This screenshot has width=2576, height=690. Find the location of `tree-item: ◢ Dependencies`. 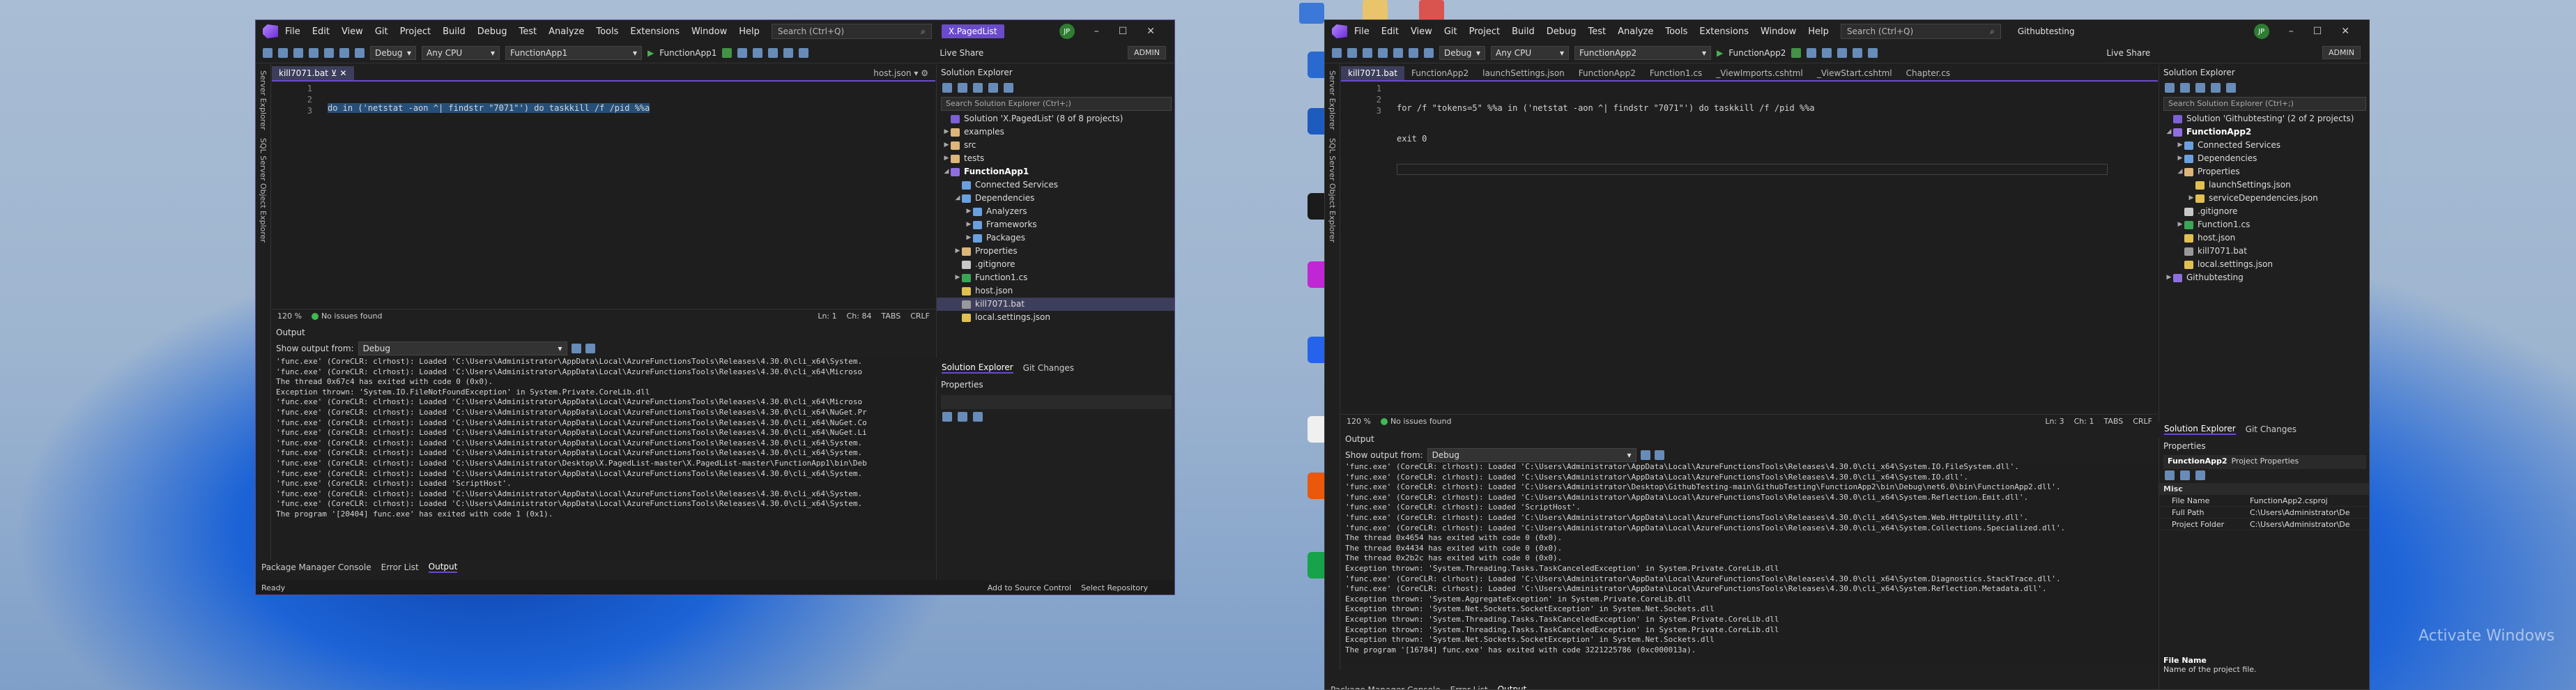

tree-item: ◢ Dependencies is located at coordinates (1055, 198).